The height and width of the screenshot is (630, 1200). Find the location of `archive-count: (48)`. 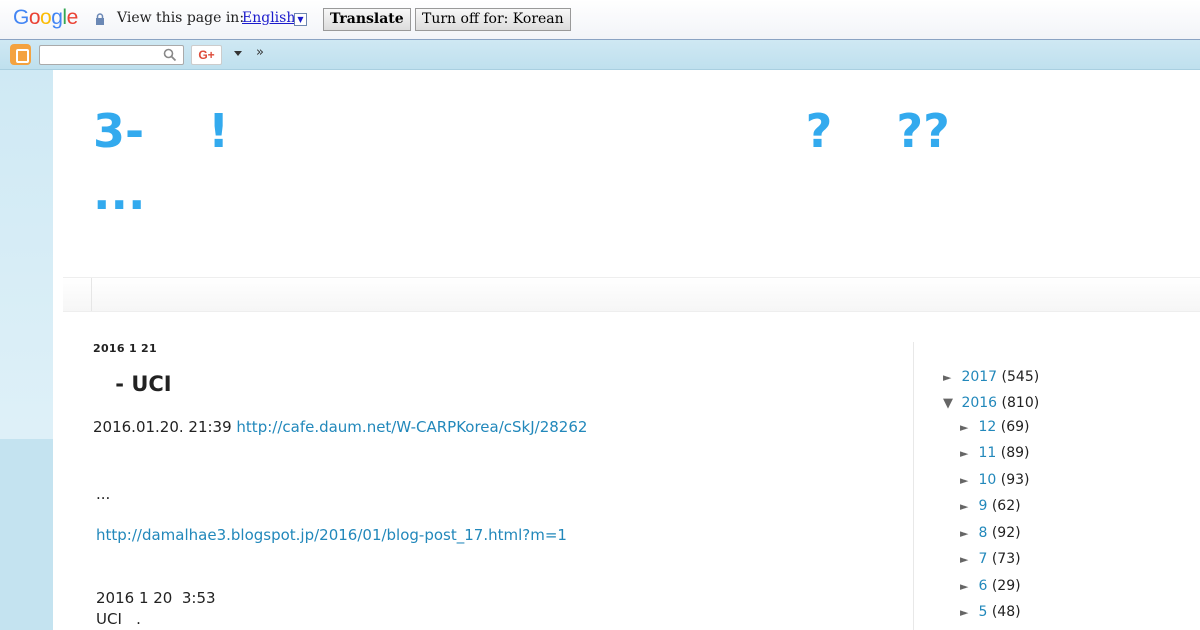

archive-count: (48) is located at coordinates (1006, 612).